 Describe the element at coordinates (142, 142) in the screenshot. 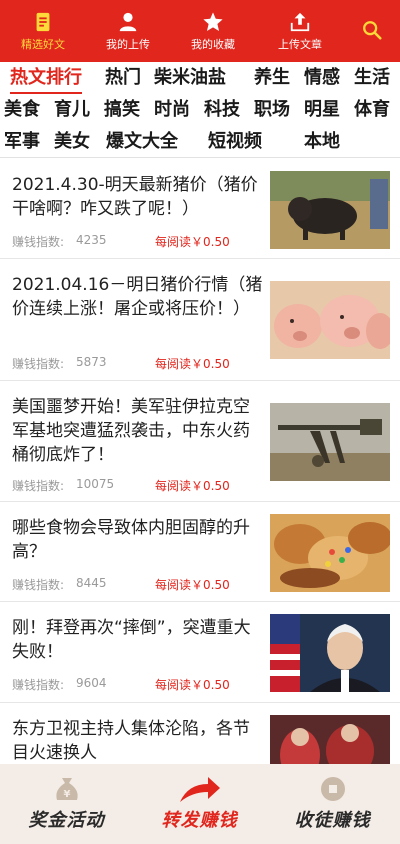

I see `category-tab: 爆文大全` at that location.